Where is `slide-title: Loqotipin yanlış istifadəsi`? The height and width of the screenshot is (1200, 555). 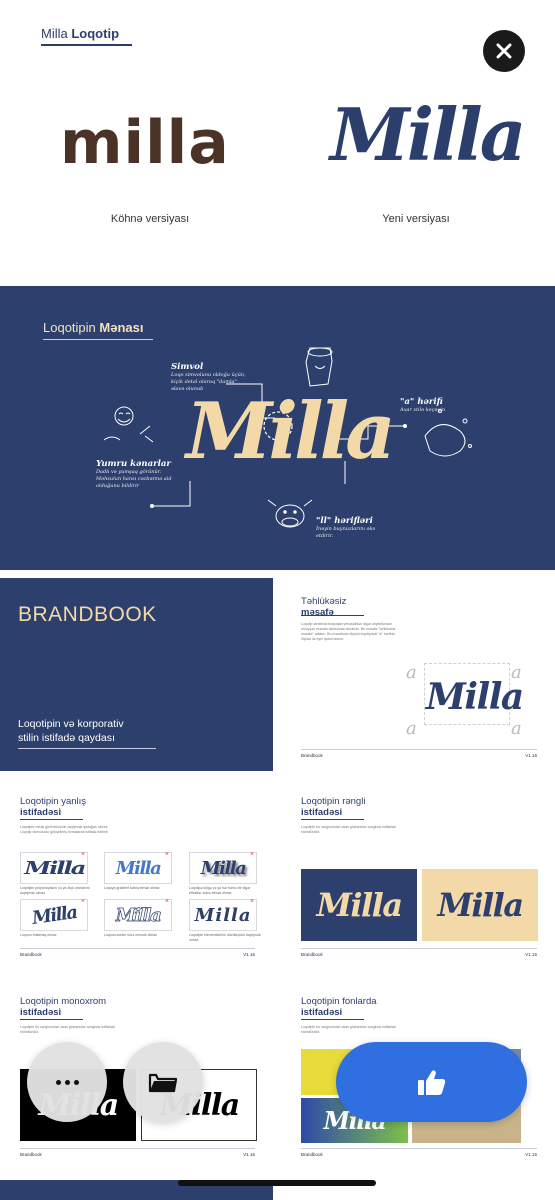
slide-title: Loqotipin yanlış istifadəsi is located at coordinates (53, 807).